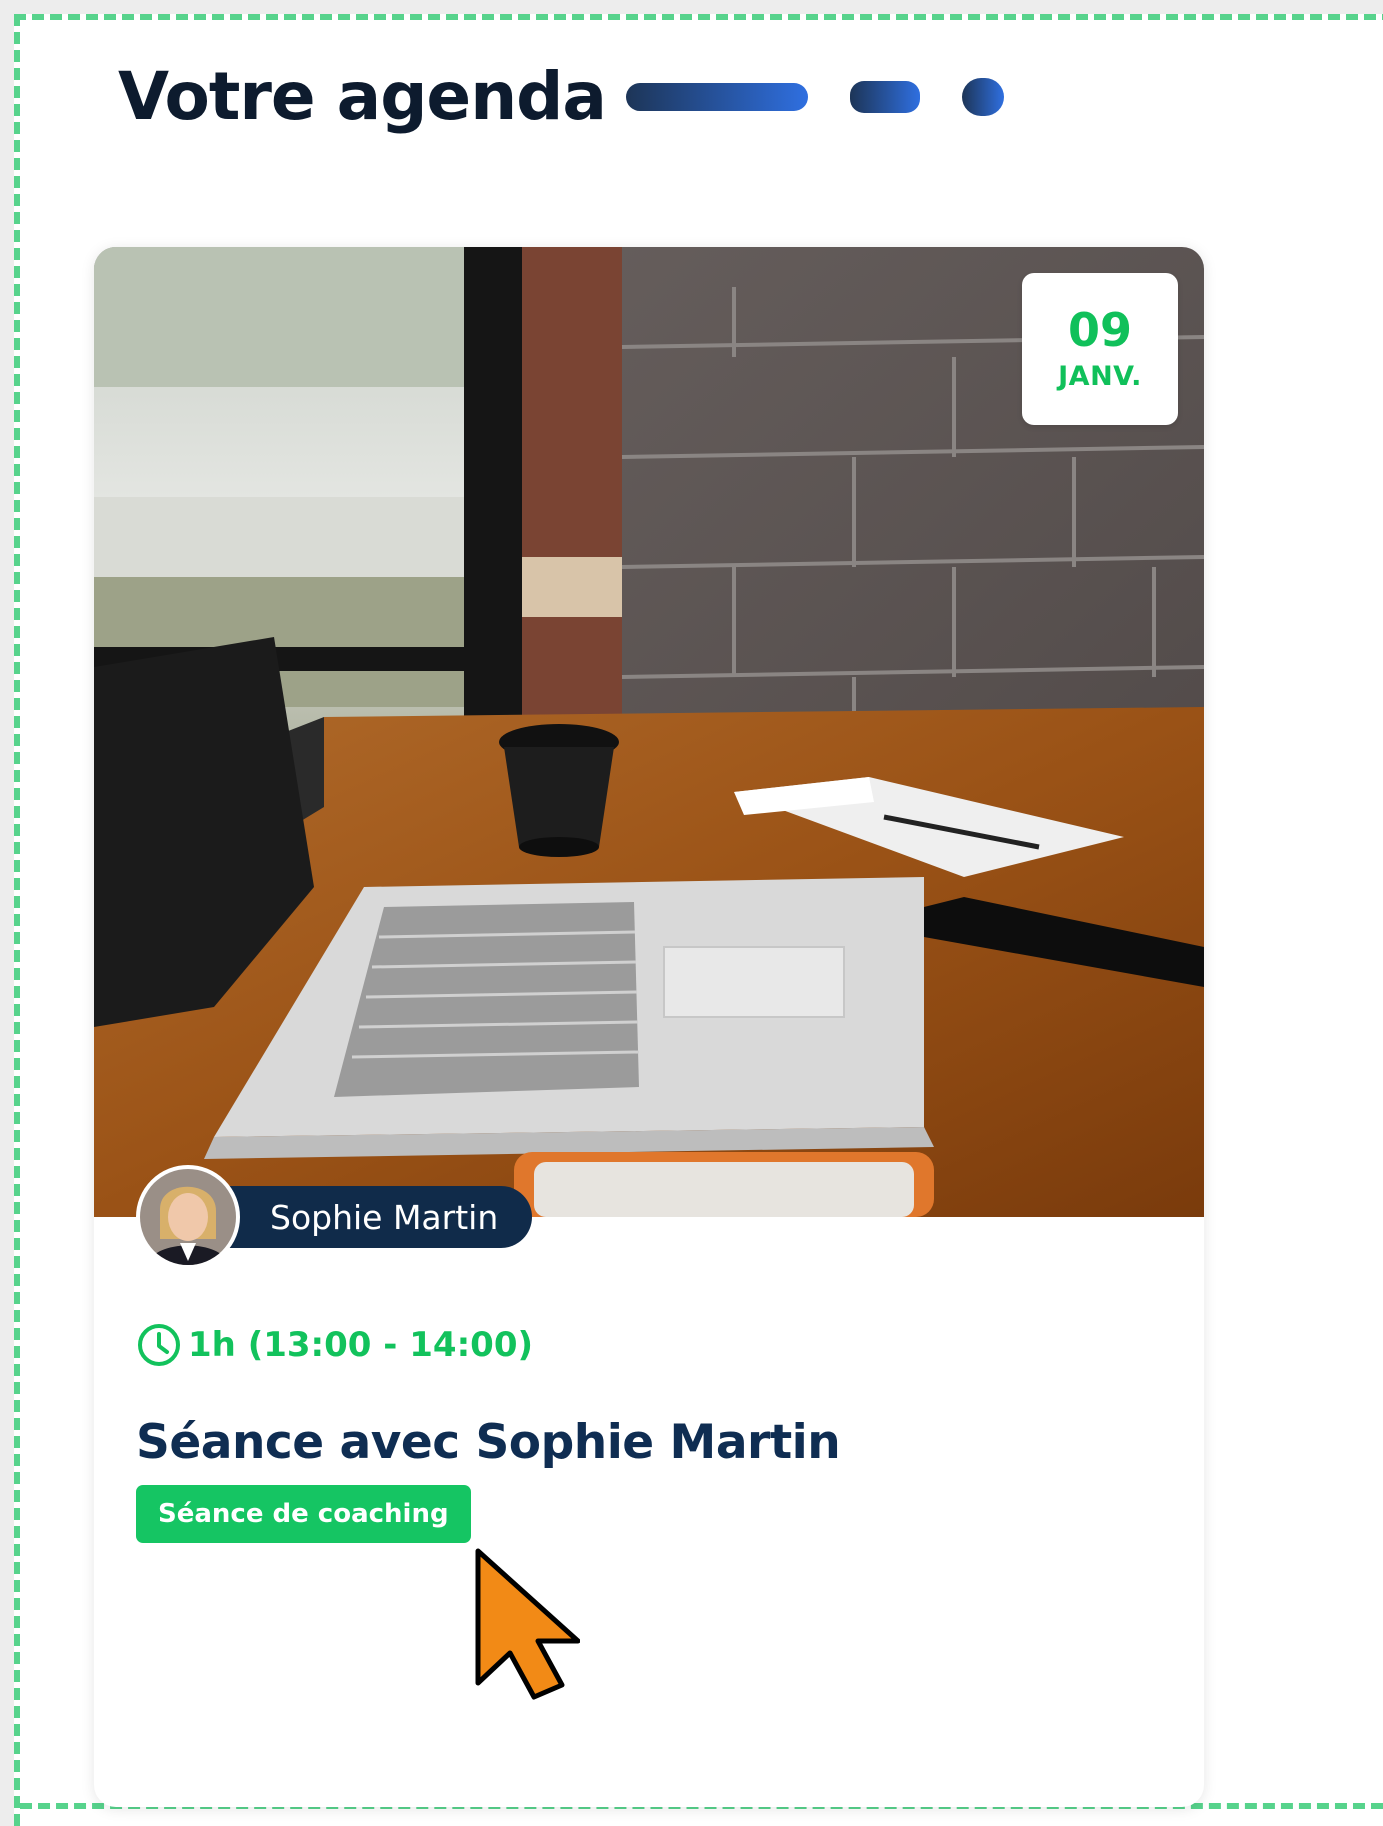 This screenshot has width=1383, height=1826. I want to click on page-title: Votre agenda, so click(362, 96).